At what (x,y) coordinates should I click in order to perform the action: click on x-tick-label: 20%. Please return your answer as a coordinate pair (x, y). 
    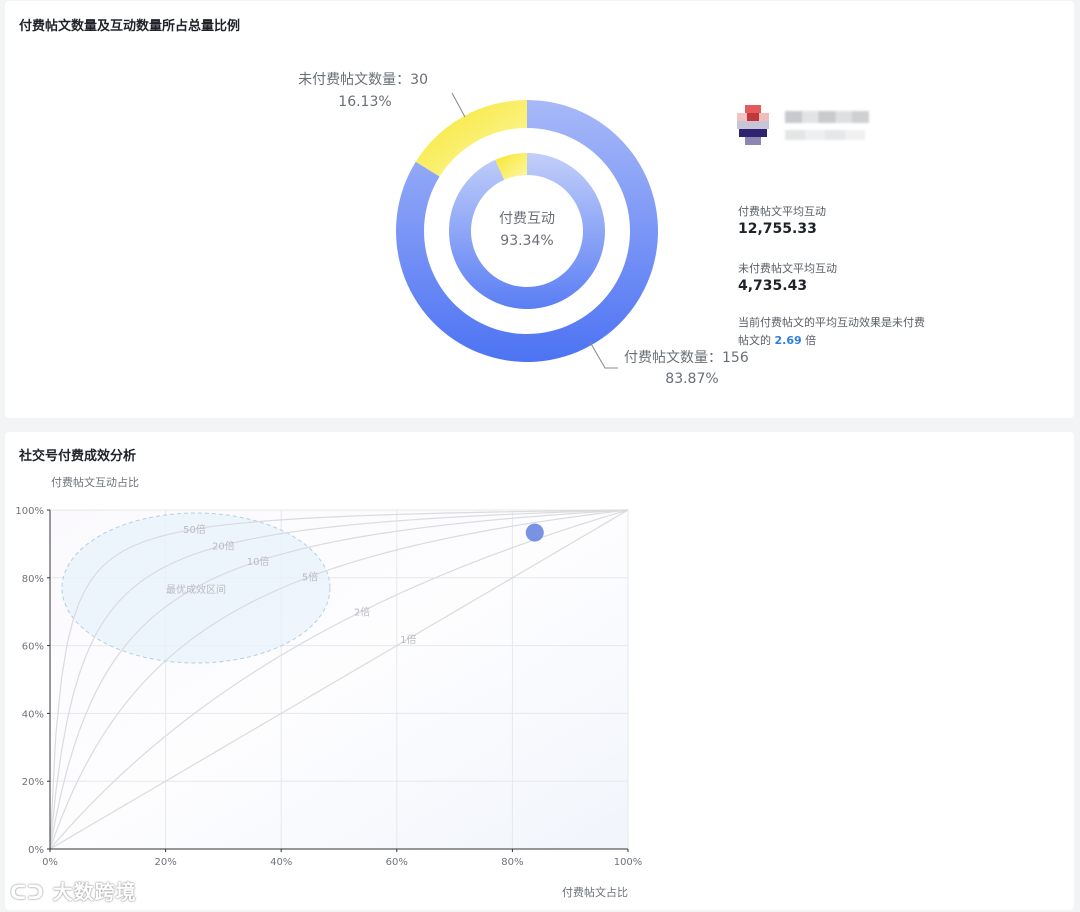
    Looking at the image, I should click on (165, 862).